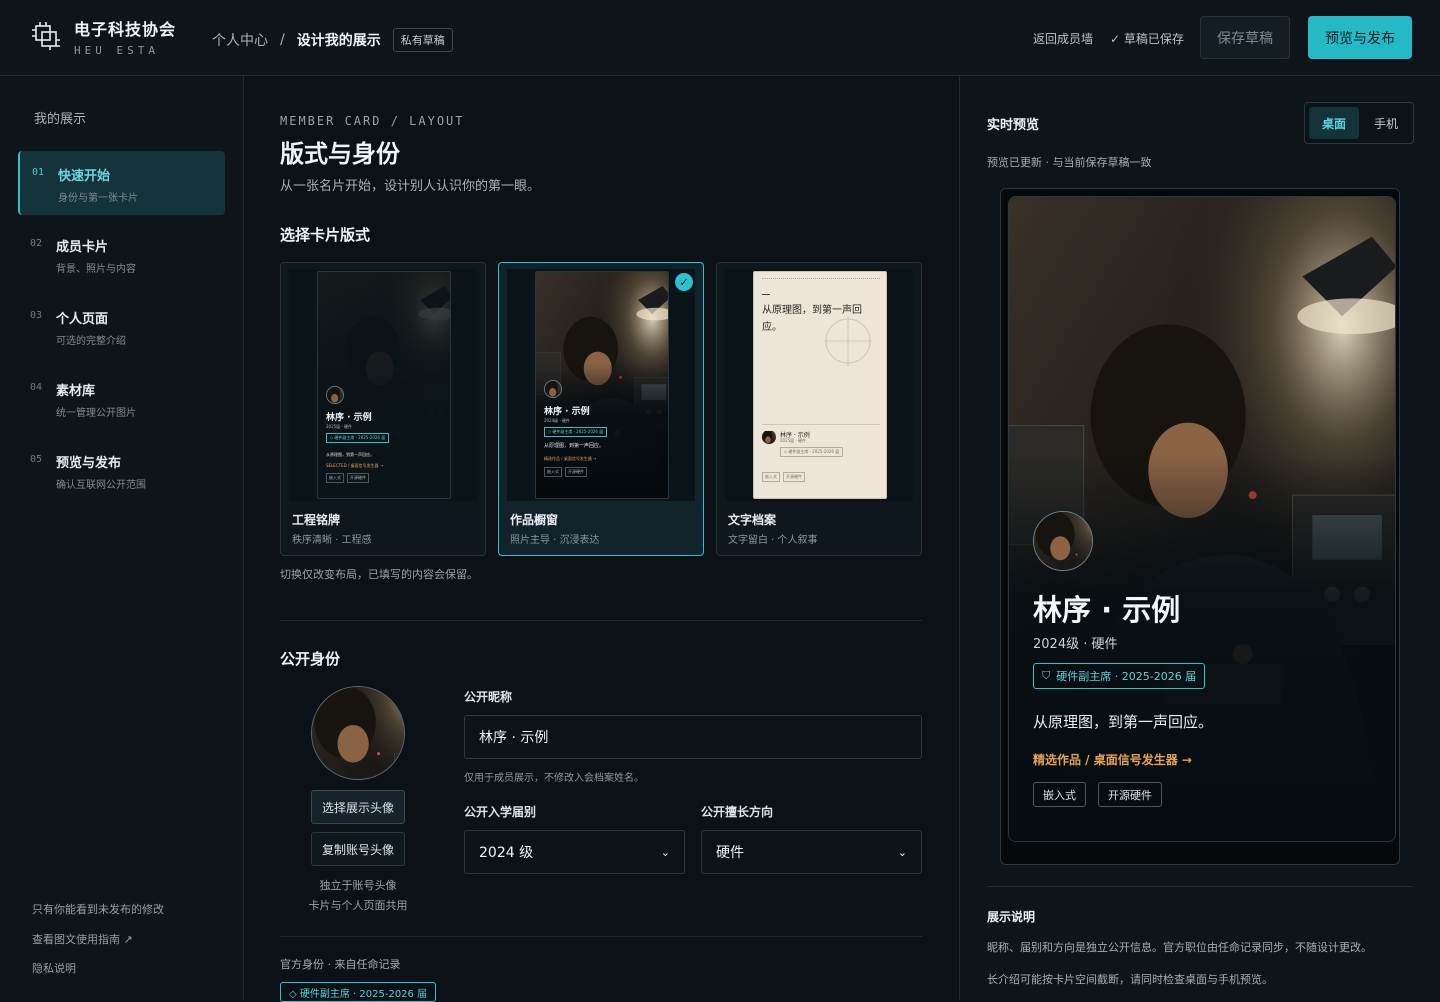 This screenshot has width=1440, height=1002. Describe the element at coordinates (1069, 162) in the screenshot. I see `preview-status: 预览已更新 · 与当前保存草稿一致` at that location.